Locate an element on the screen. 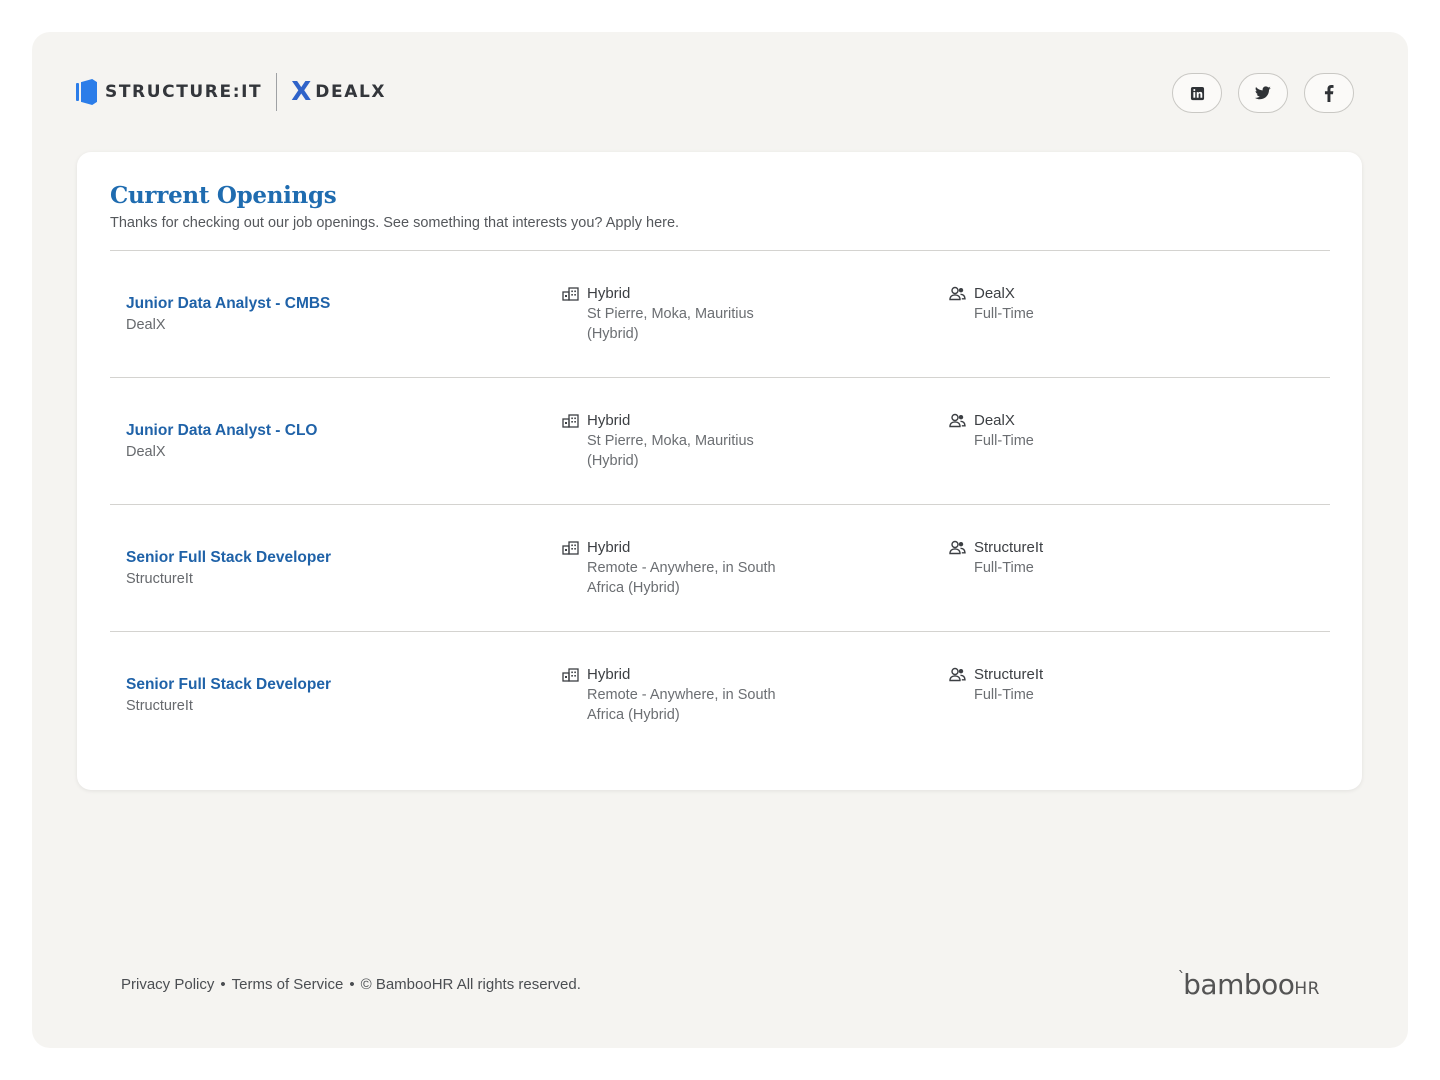  page-title: Current Openings is located at coordinates (223, 195).